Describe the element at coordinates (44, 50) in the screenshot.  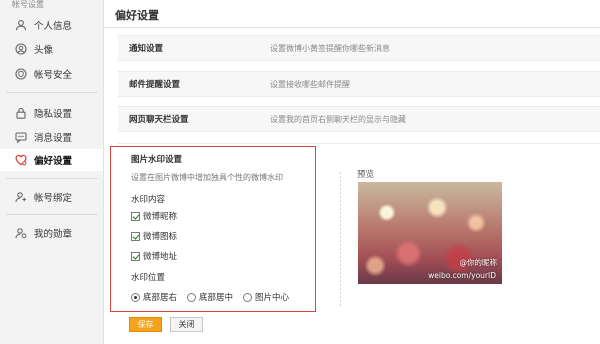
I see `sidebar-item-label: 头像` at that location.